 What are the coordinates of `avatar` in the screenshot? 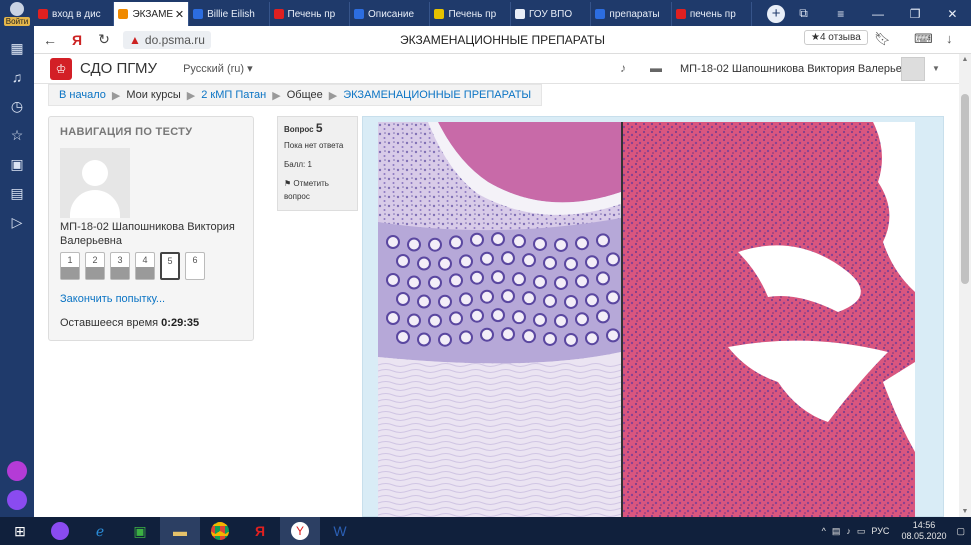 It's located at (913, 69).